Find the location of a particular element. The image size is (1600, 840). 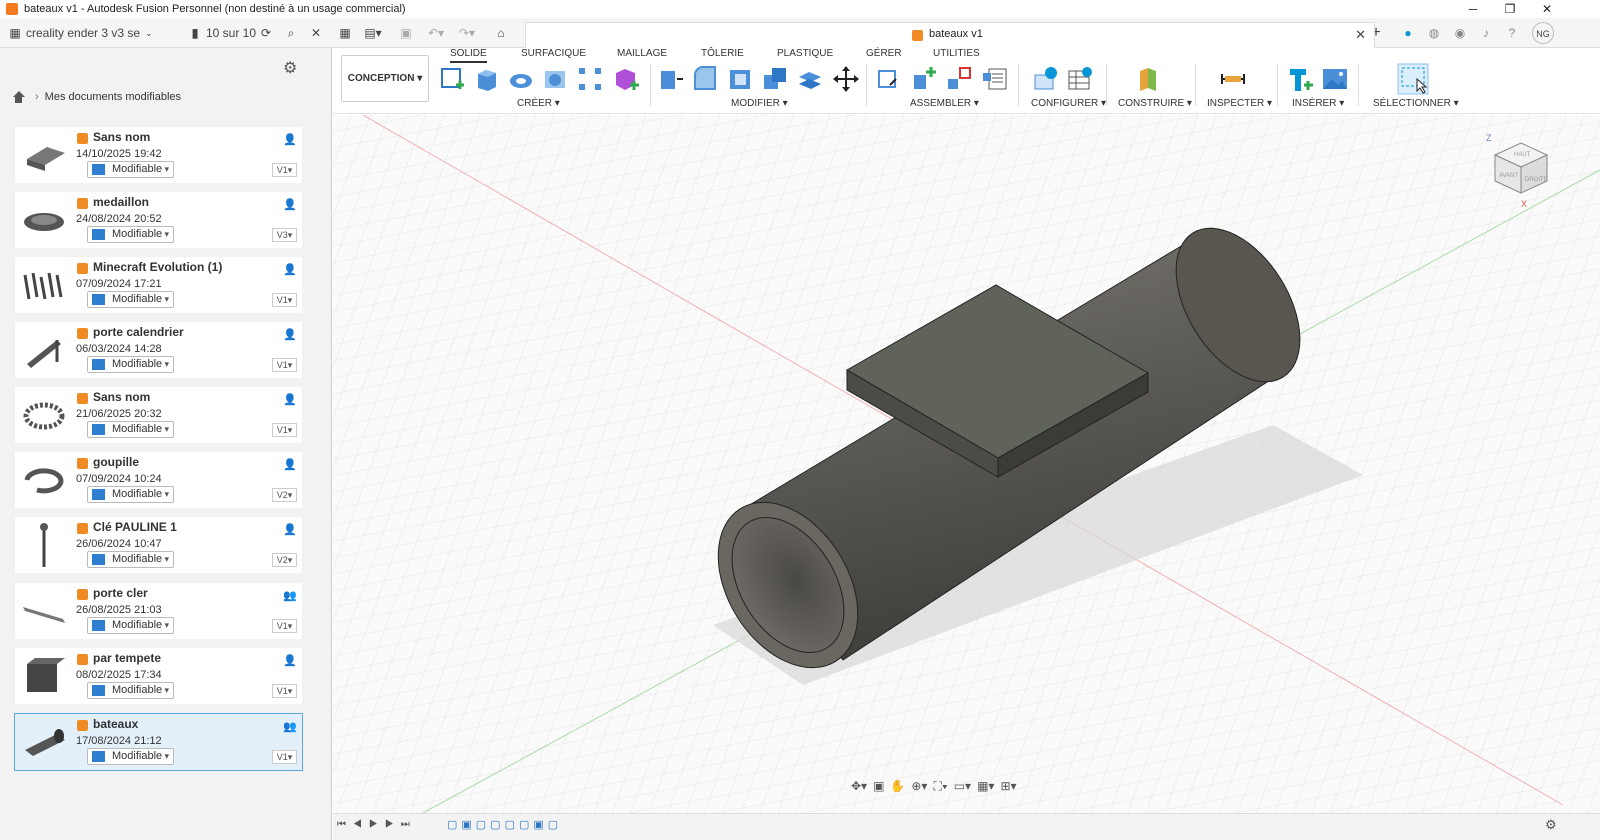

timeline-features: ▢▣▢▢▢▢▣▢ is located at coordinates (504, 824).